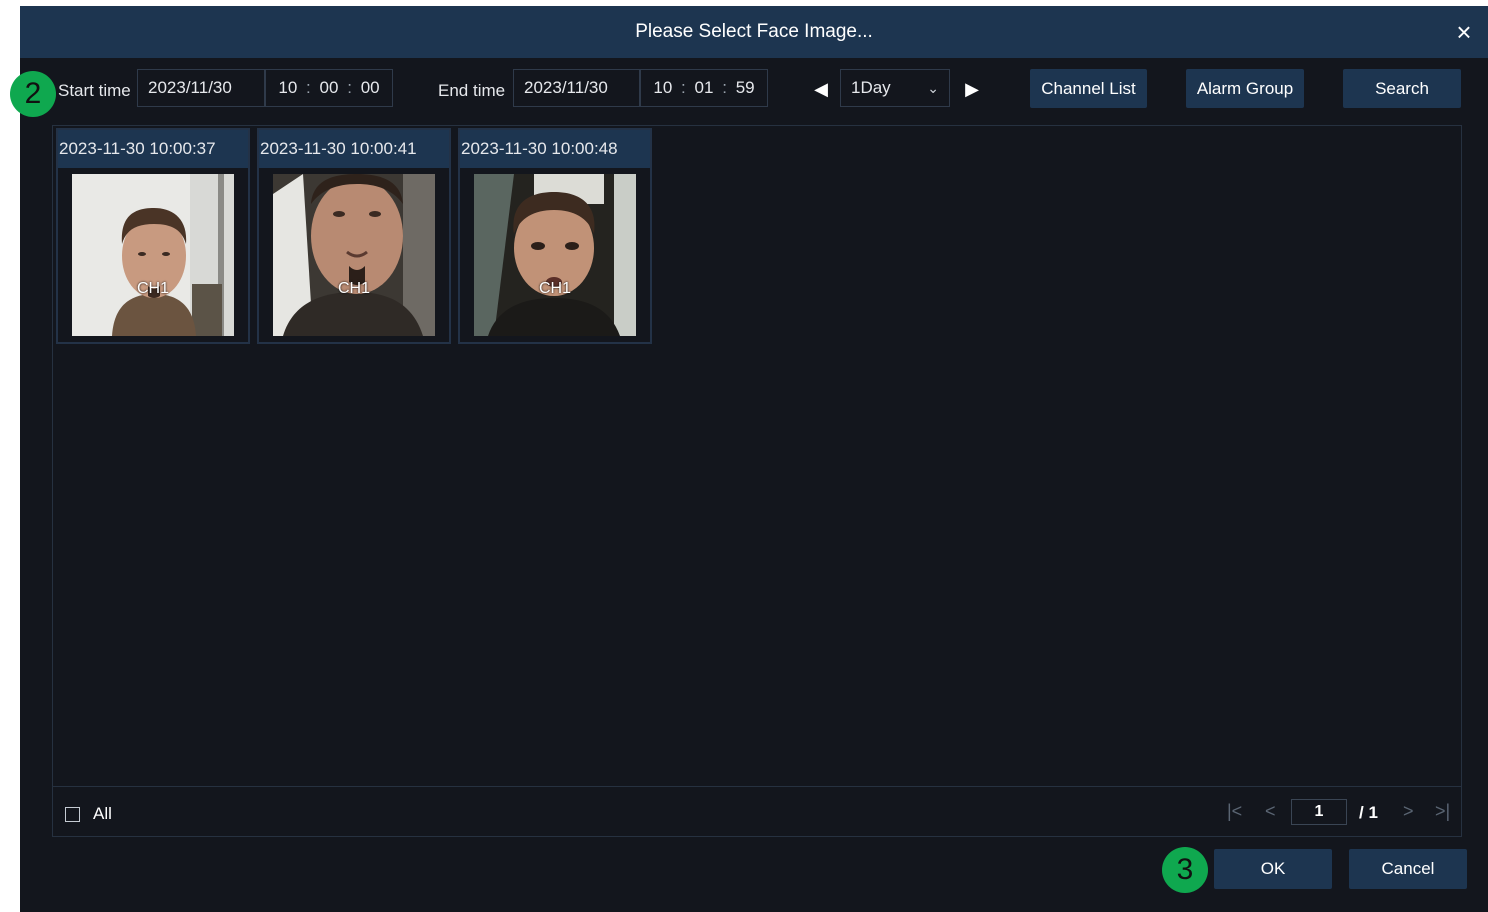  I want to click on end-time-label: End time, so click(472, 90).